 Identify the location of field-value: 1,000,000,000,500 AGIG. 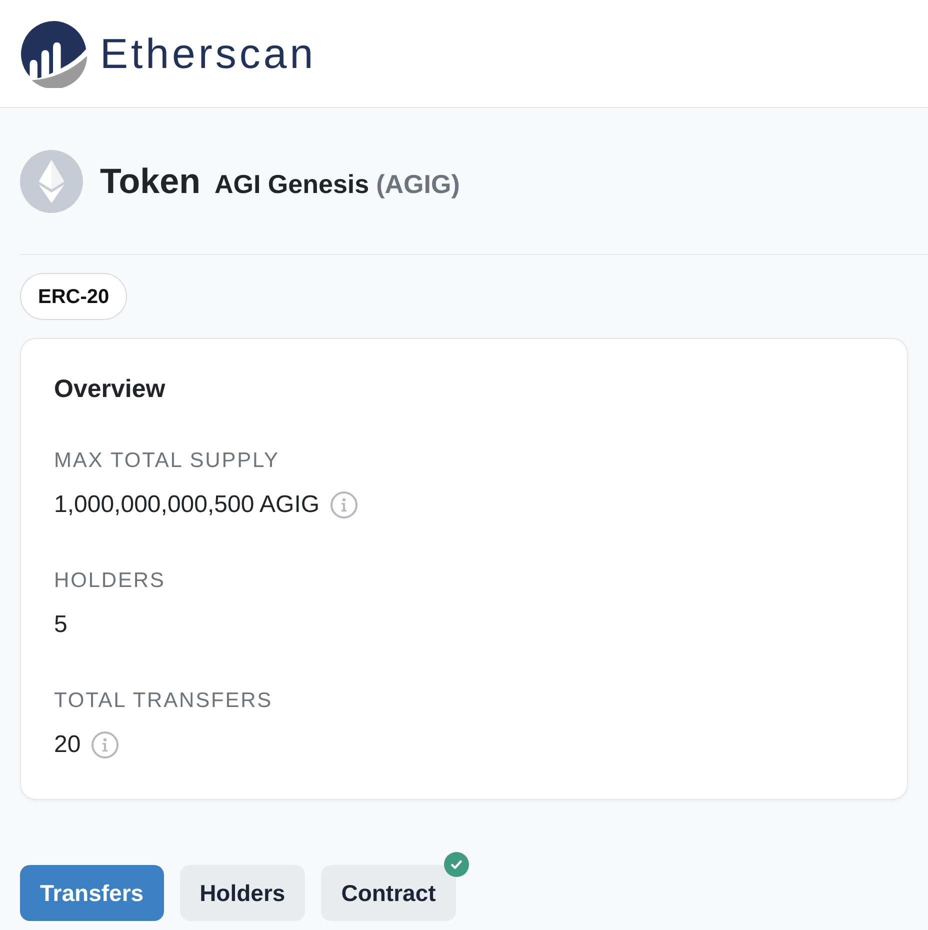
(187, 505).